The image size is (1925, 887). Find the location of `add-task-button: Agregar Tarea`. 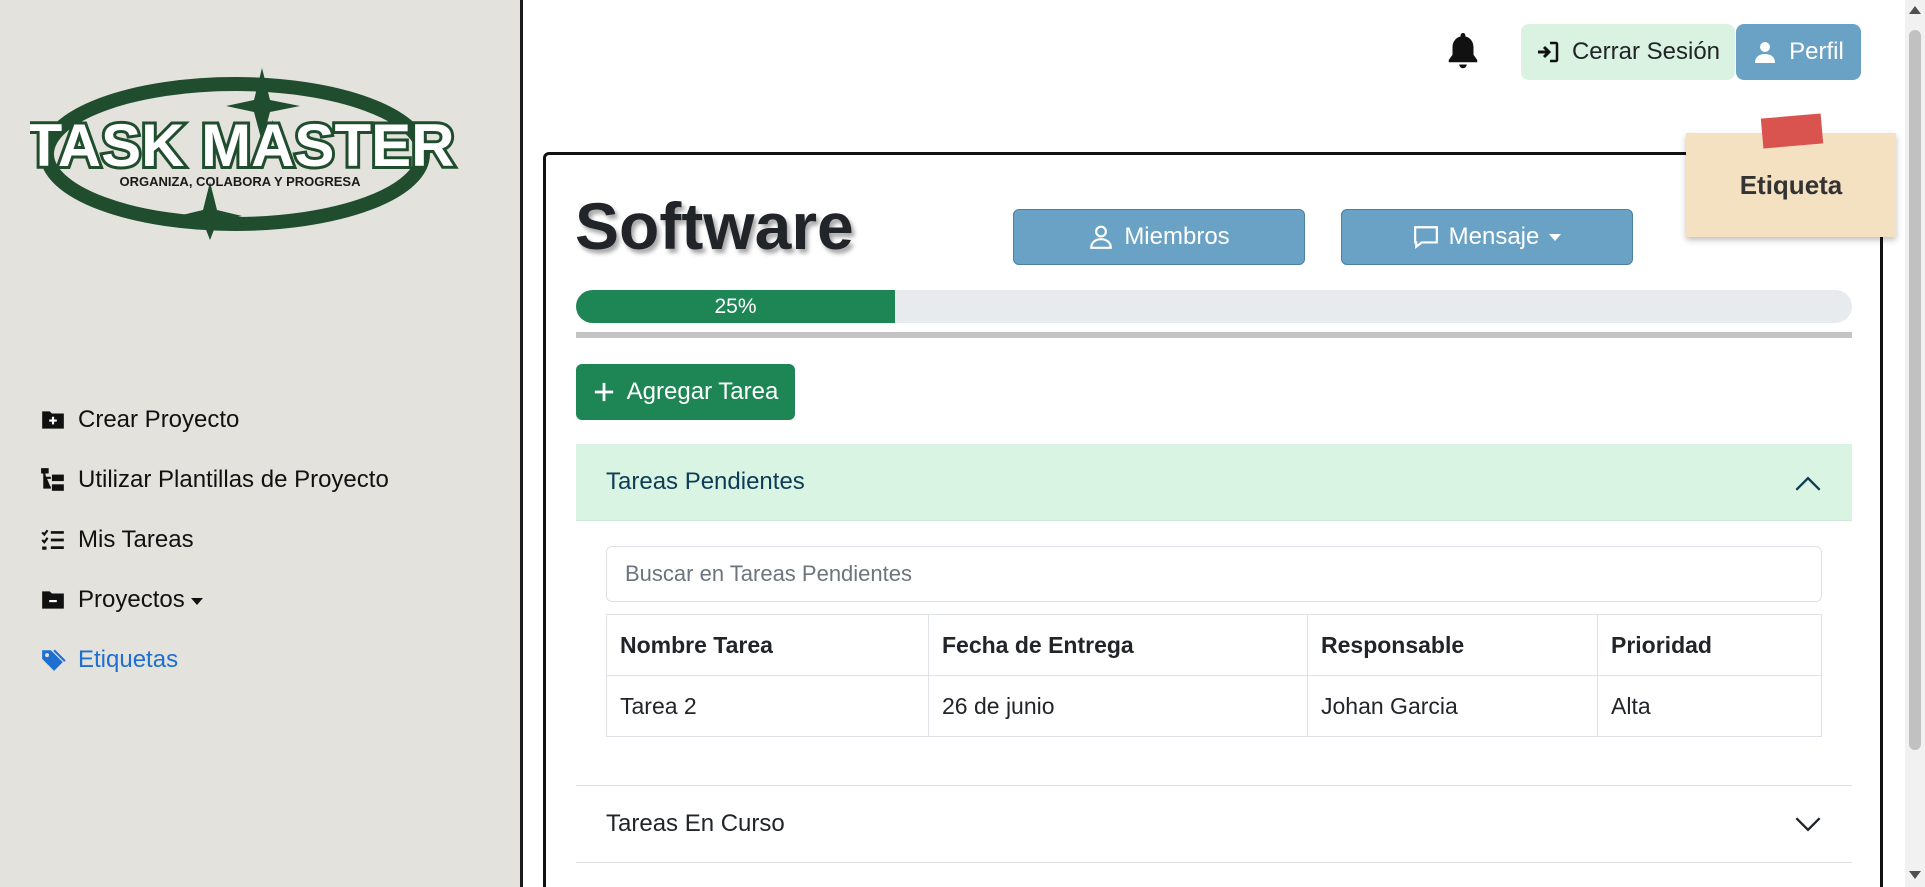

add-task-button: Agregar Tarea is located at coordinates (685, 392).